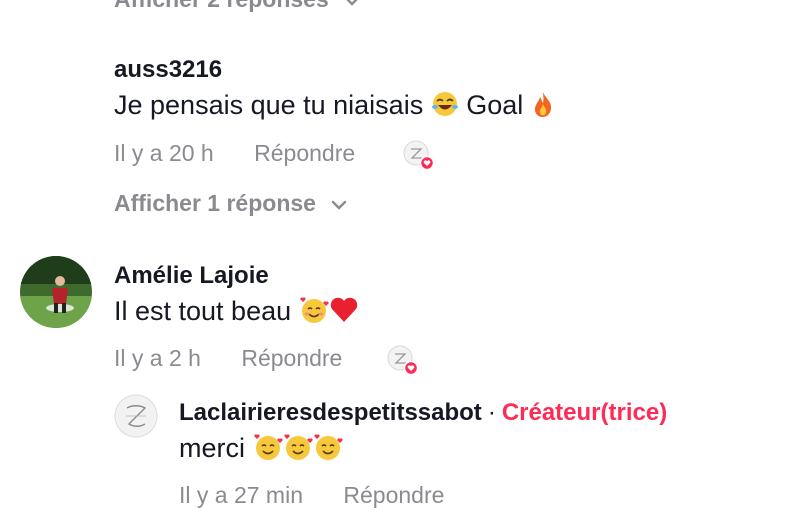 The height and width of the screenshot is (520, 804). What do you see at coordinates (330, 412) in the screenshot?
I see `reply-author: Laclairieresdespetitssabot` at bounding box center [330, 412].